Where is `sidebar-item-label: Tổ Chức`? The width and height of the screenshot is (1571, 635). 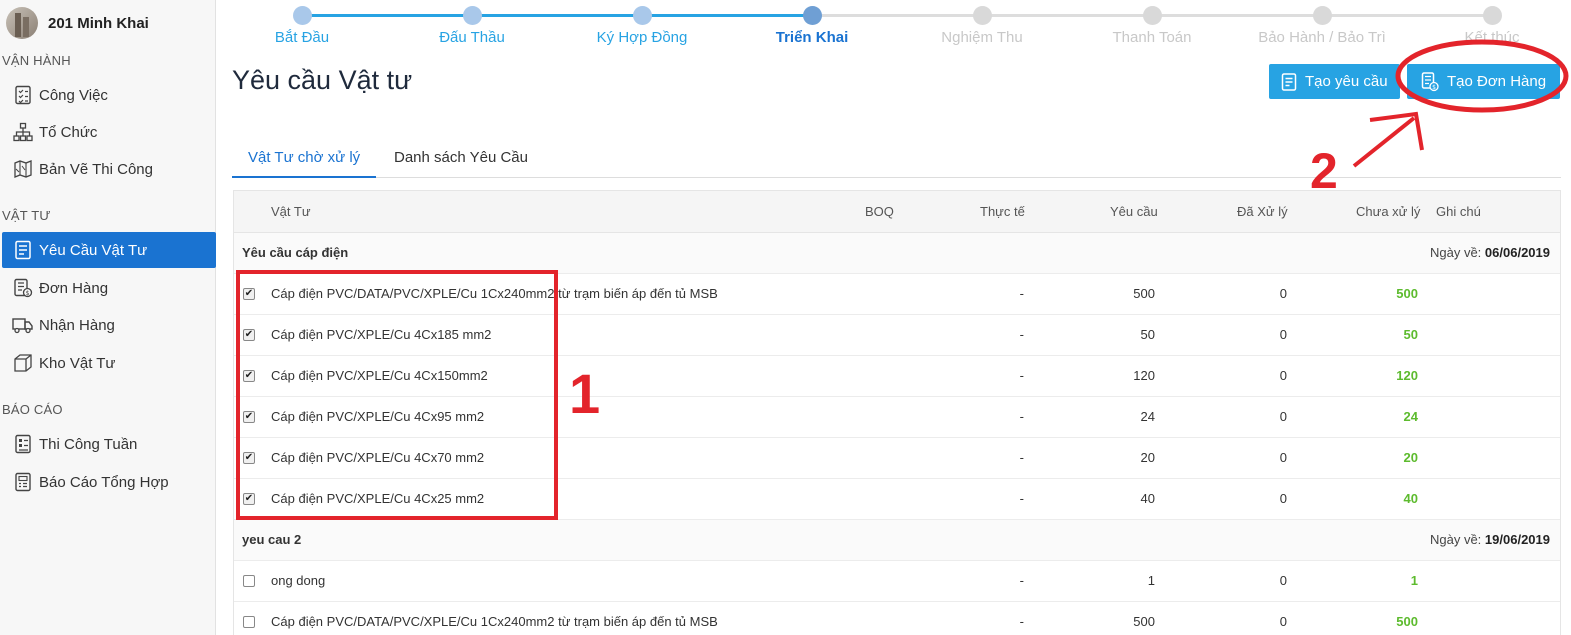 sidebar-item-label: Tổ Chức is located at coordinates (68, 132).